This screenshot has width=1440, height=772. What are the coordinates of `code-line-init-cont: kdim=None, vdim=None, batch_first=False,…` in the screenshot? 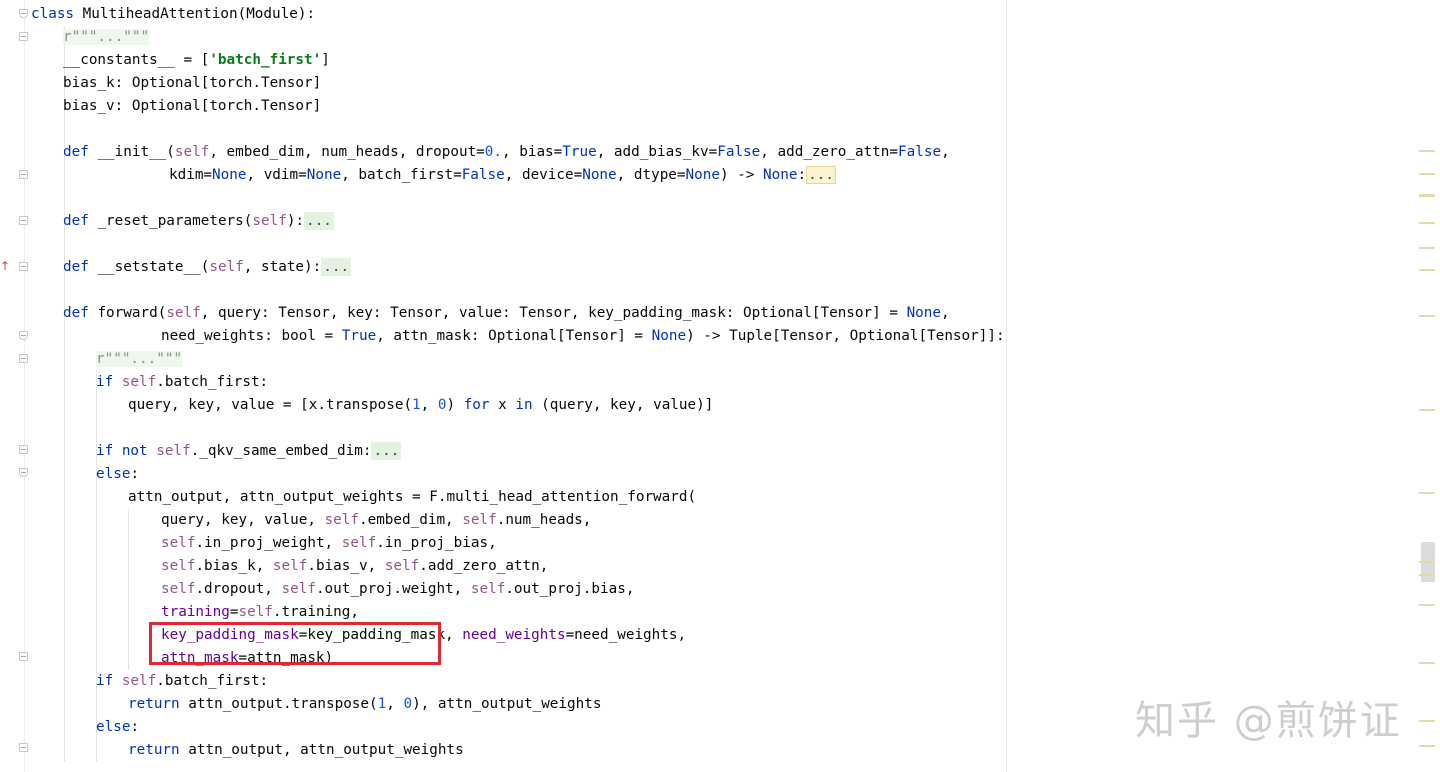 It's located at (502, 175).